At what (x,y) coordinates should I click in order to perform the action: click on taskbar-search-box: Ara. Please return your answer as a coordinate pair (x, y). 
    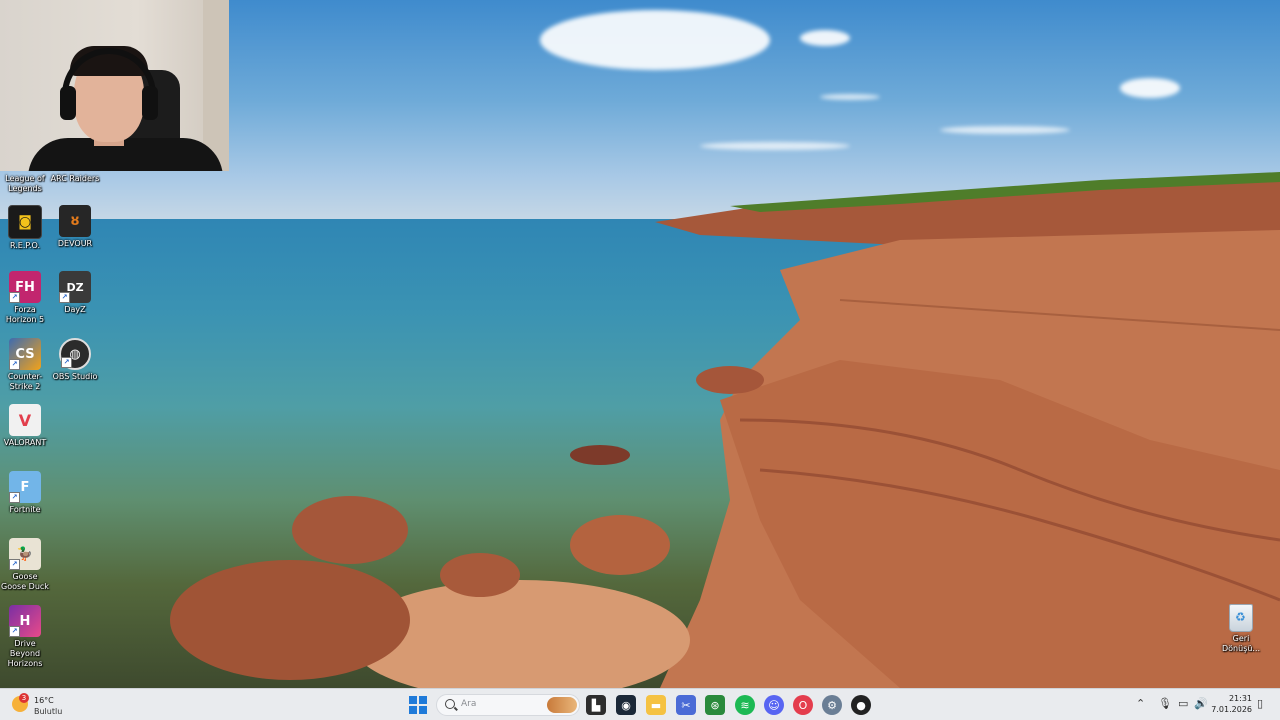
    Looking at the image, I should click on (508, 705).